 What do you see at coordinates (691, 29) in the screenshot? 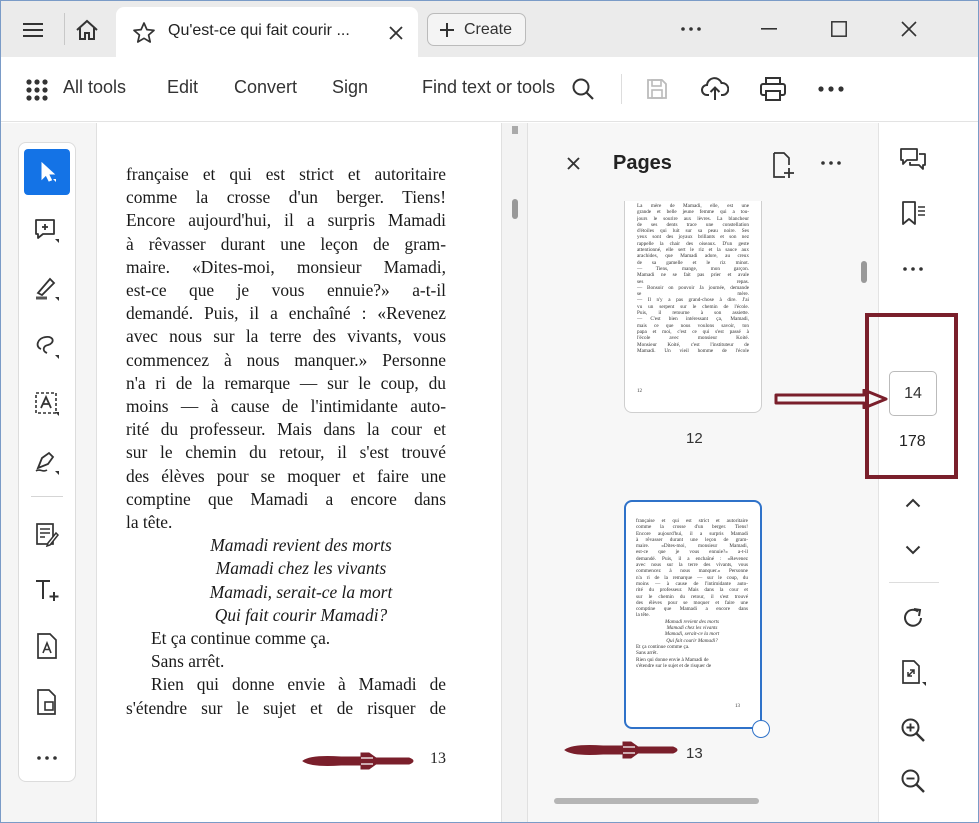
I see `more-options-icon` at bounding box center [691, 29].